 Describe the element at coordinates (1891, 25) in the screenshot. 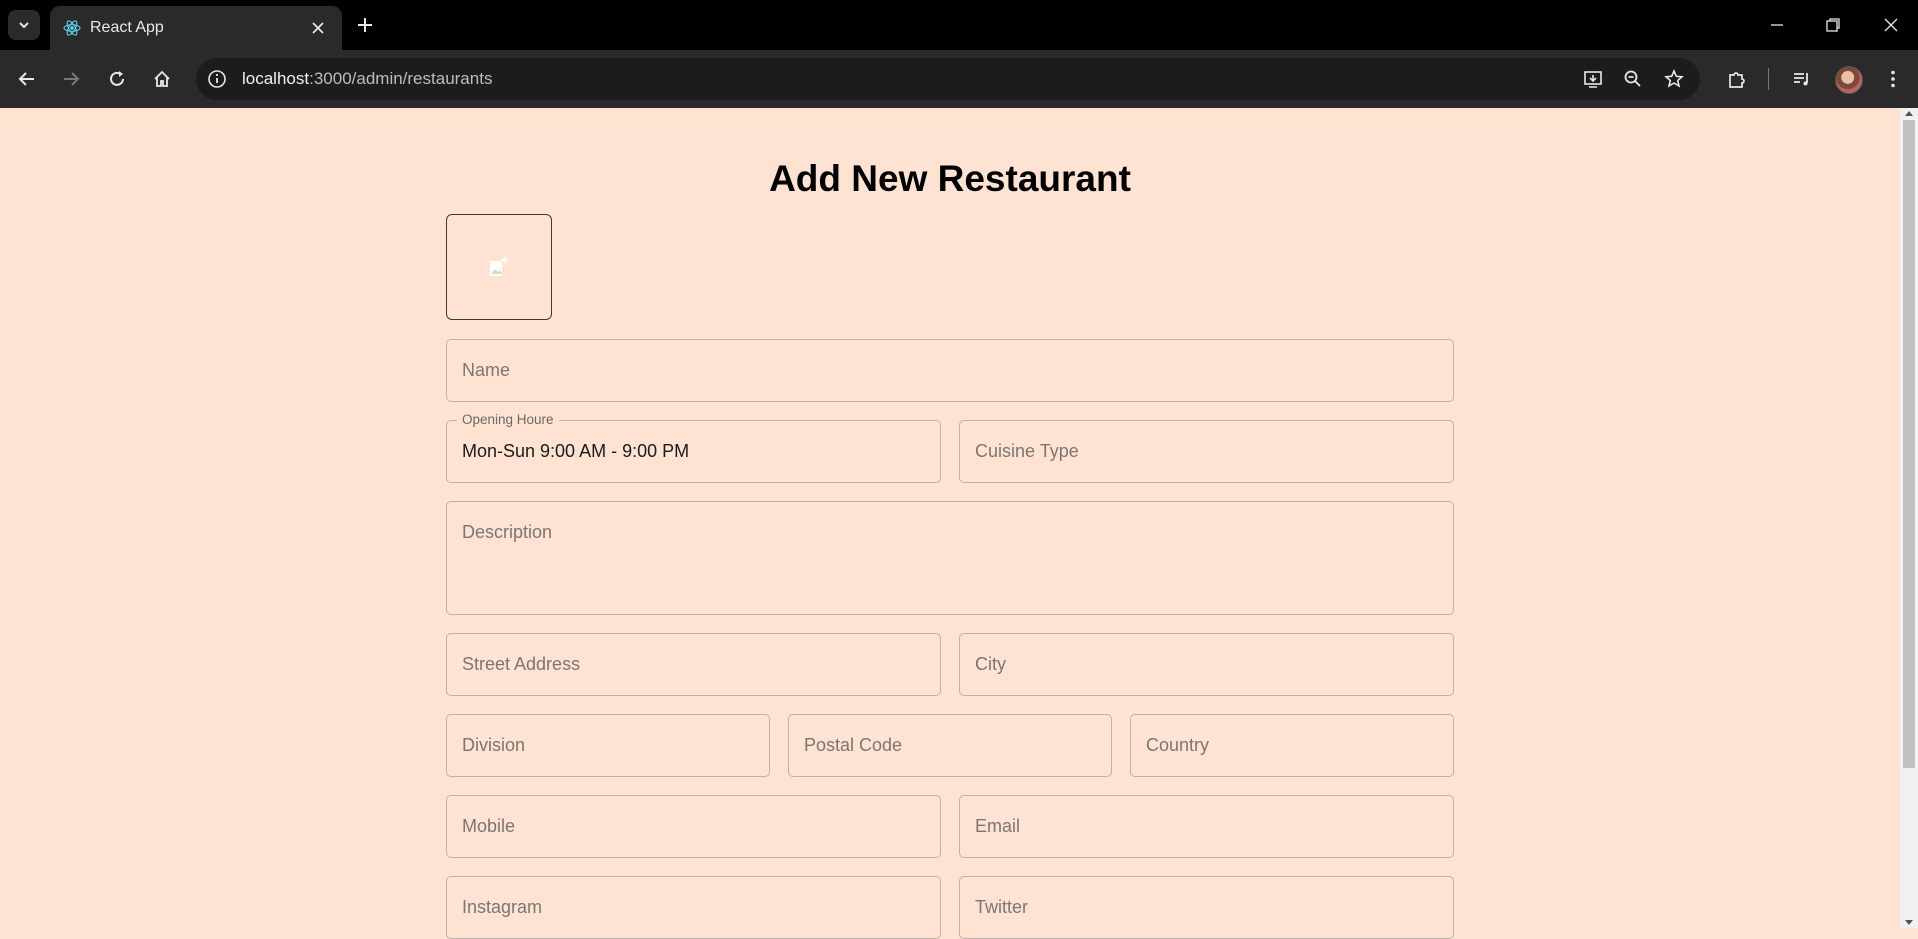

I see `close-window-icon` at that location.